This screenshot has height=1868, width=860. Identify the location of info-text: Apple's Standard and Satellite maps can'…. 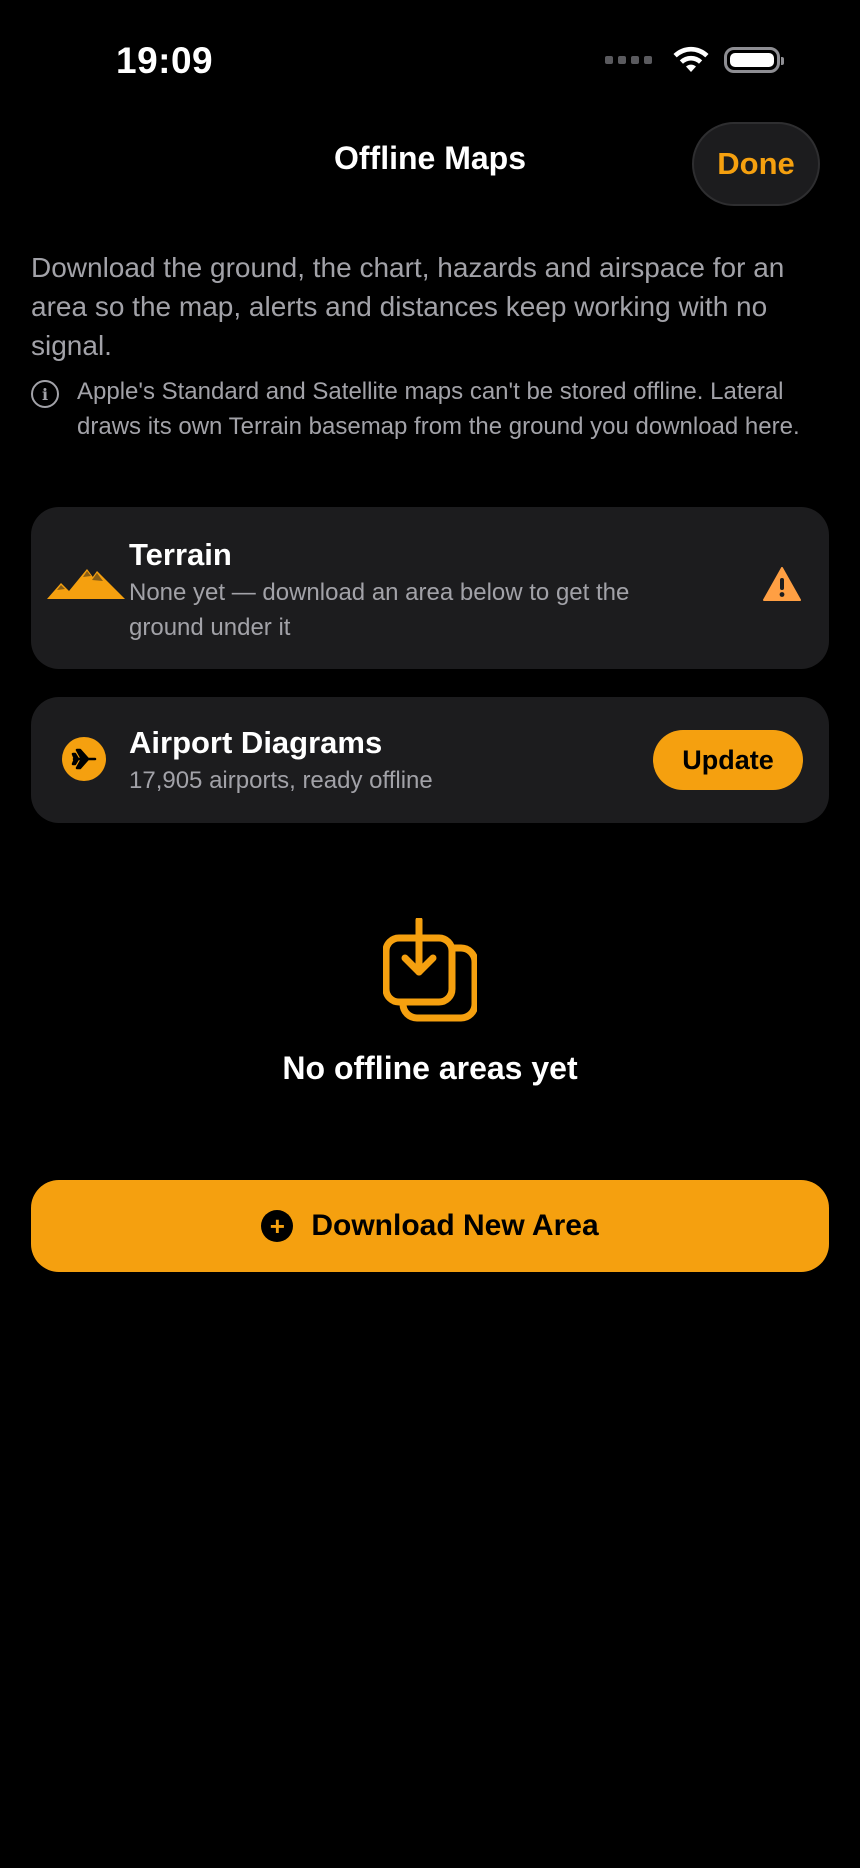
(438, 409).